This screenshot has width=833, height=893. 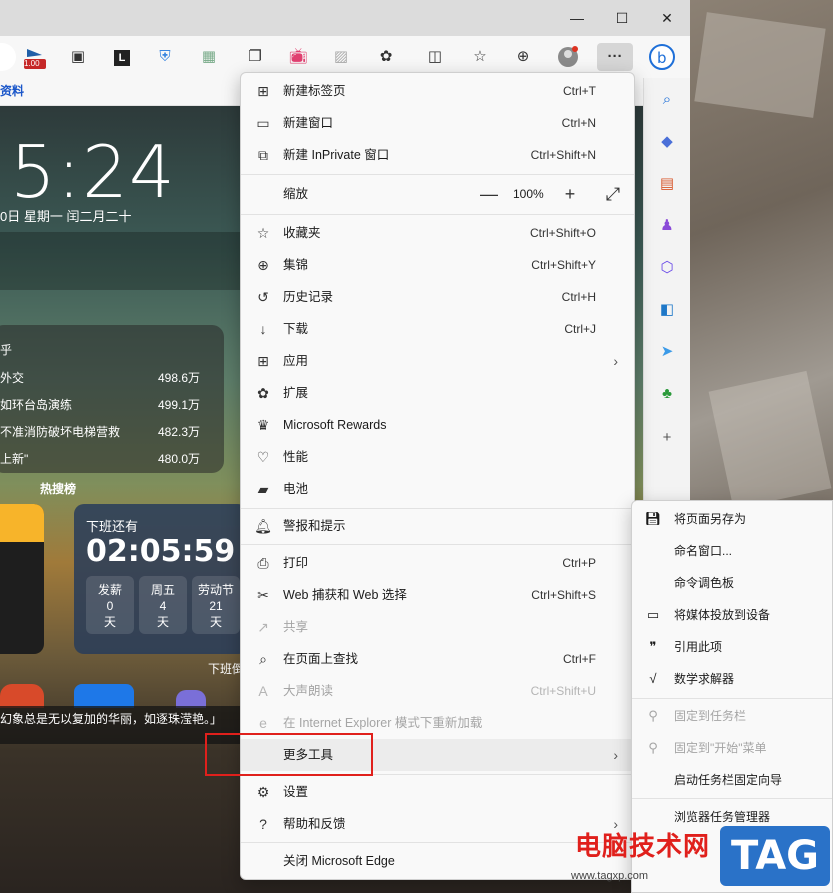 I want to click on tree-icon: ♣, so click(x=667, y=394).